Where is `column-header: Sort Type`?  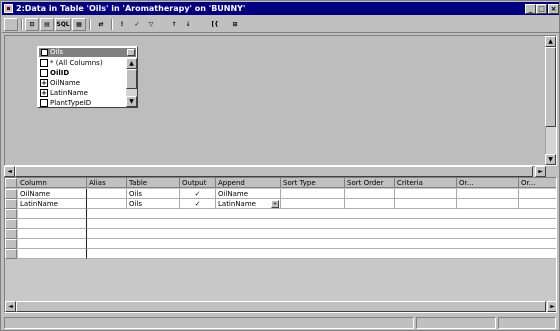 column-header: Sort Type is located at coordinates (313, 183).